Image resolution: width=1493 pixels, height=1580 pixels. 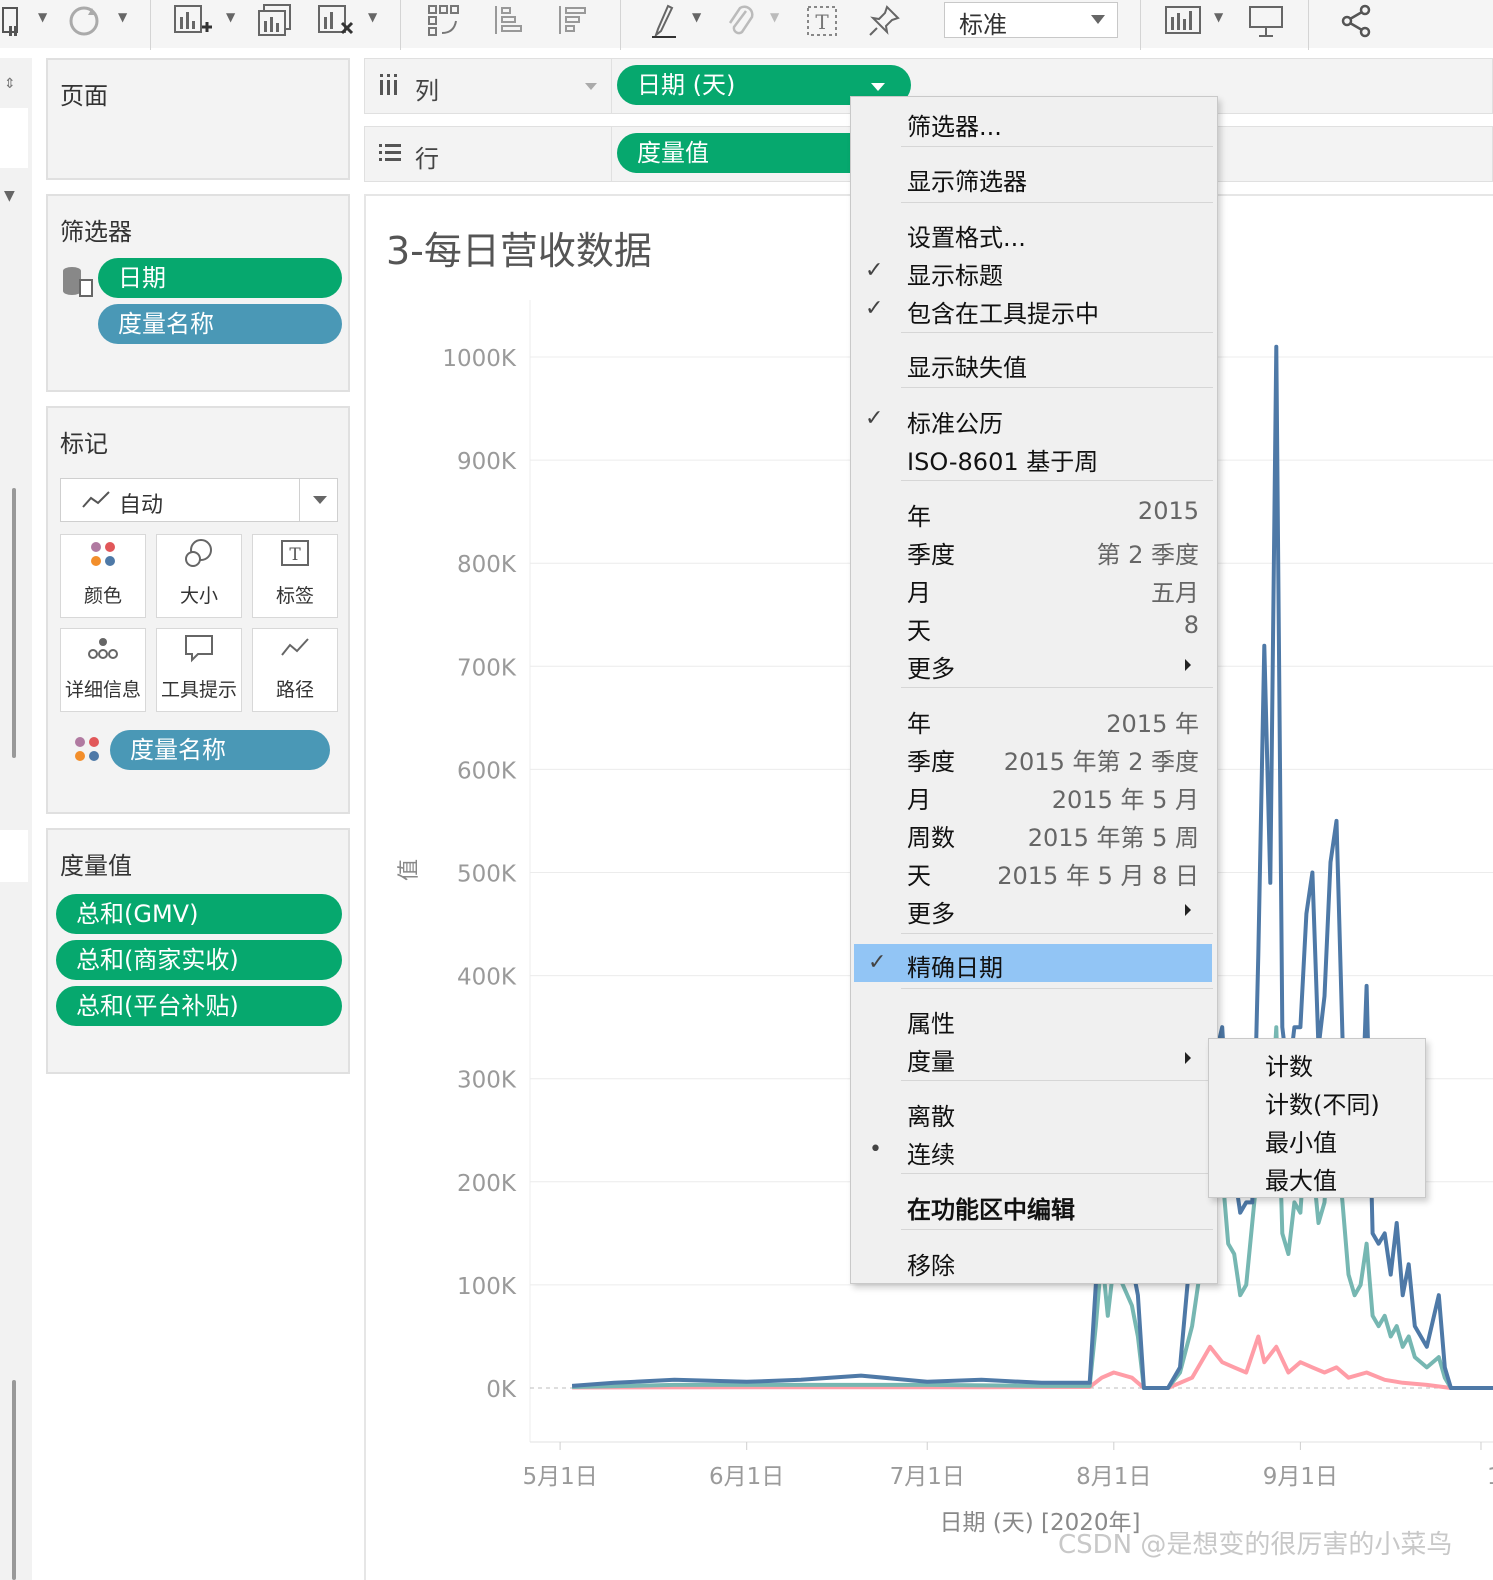 What do you see at coordinates (1034, 1150) in the screenshot?
I see `menu-item-continuous: • 连续` at bounding box center [1034, 1150].